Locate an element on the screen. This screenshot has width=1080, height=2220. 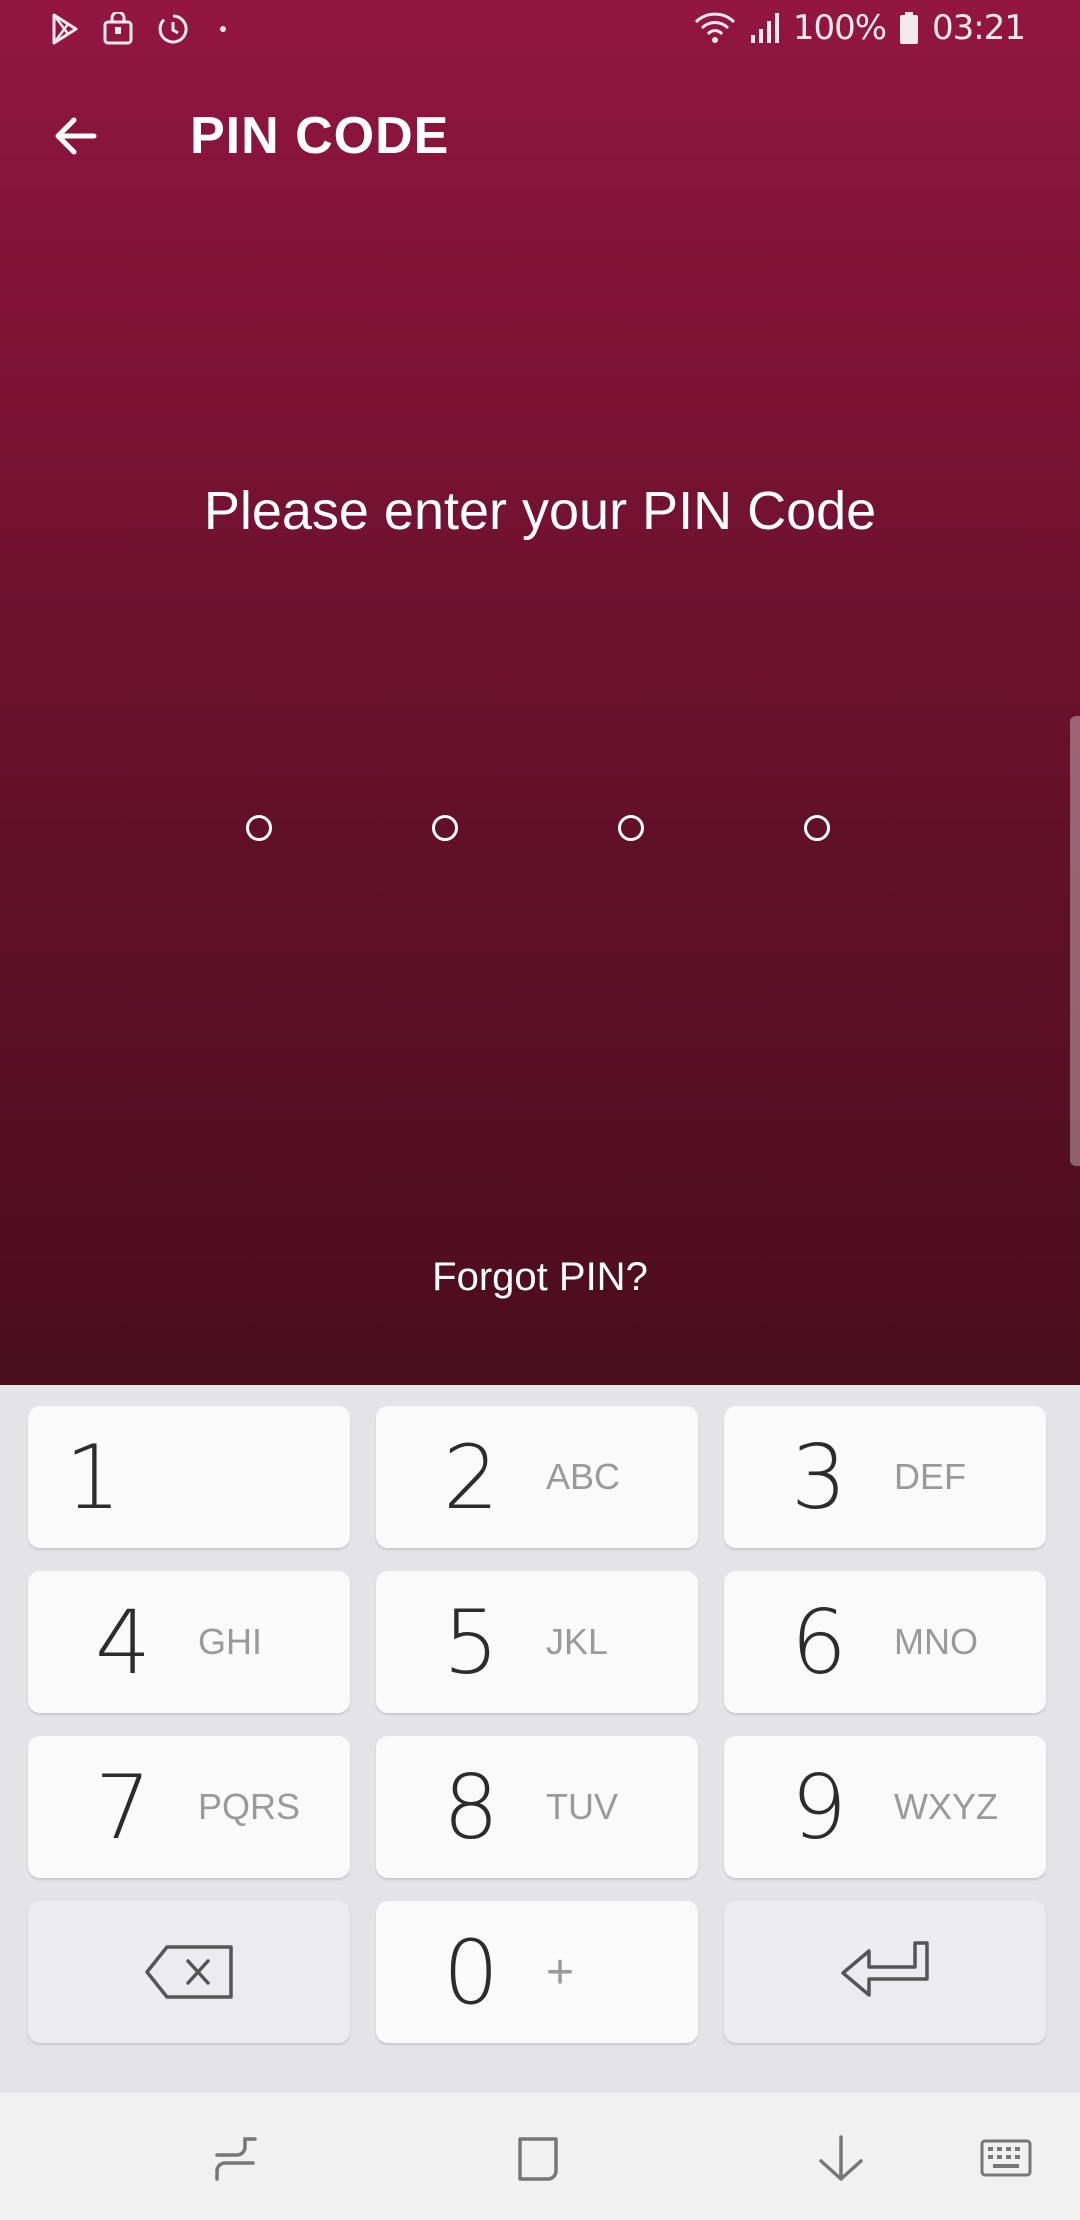
page-title: PIN CODE is located at coordinates (320, 136).